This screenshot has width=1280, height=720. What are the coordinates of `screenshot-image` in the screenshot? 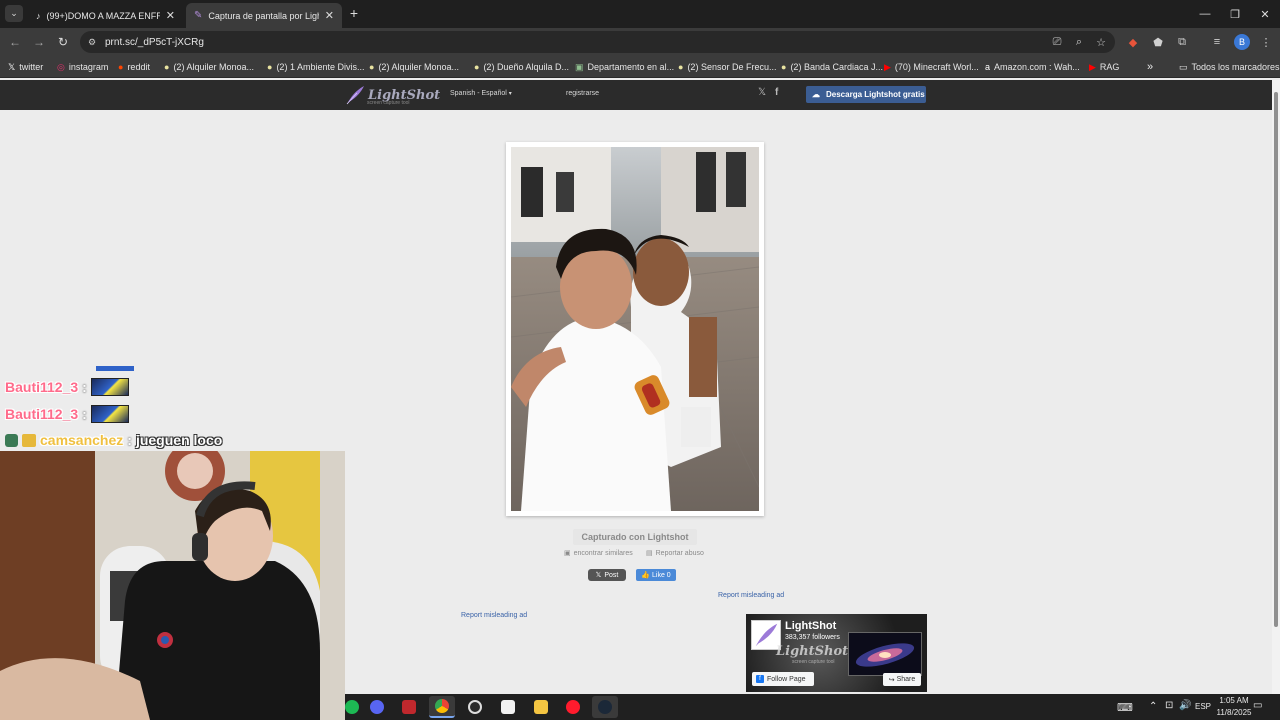 It's located at (635, 329).